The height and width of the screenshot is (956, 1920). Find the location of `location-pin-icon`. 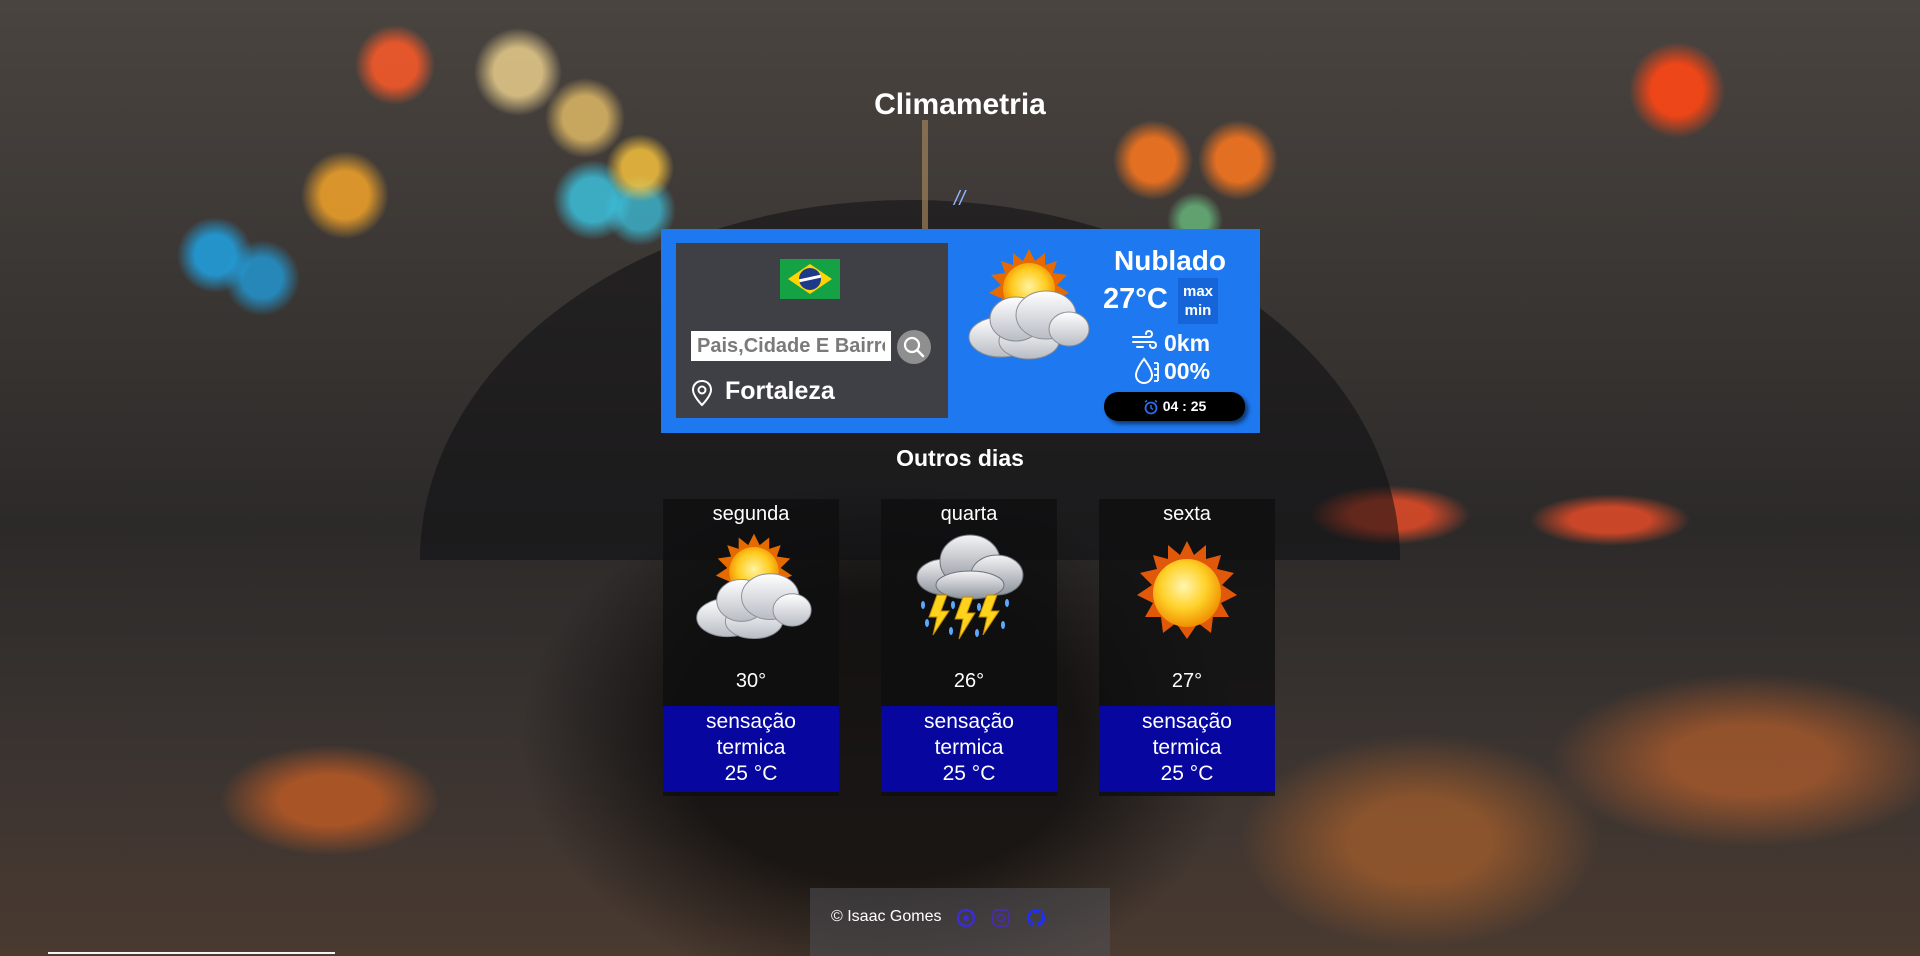

location-pin-icon is located at coordinates (702, 393).